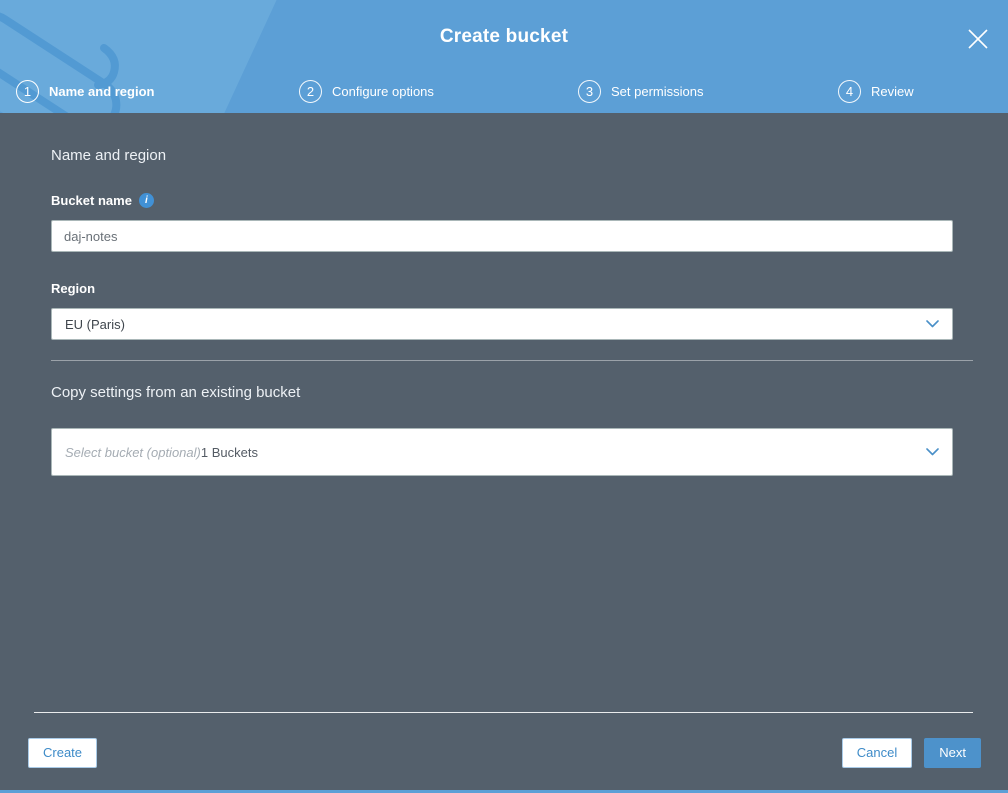  What do you see at coordinates (502, 200) in the screenshot?
I see `bucket-name-label: Bucket name i` at bounding box center [502, 200].